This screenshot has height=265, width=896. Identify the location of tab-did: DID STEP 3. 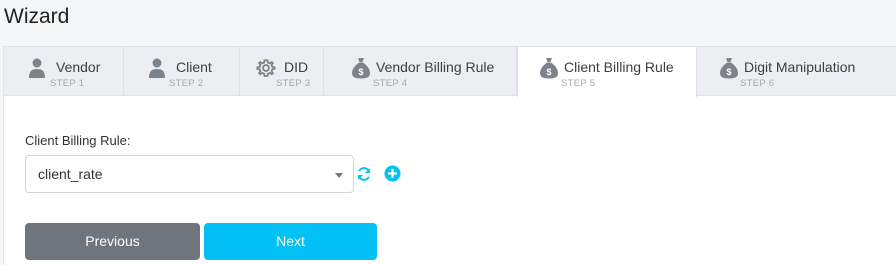
(282, 71).